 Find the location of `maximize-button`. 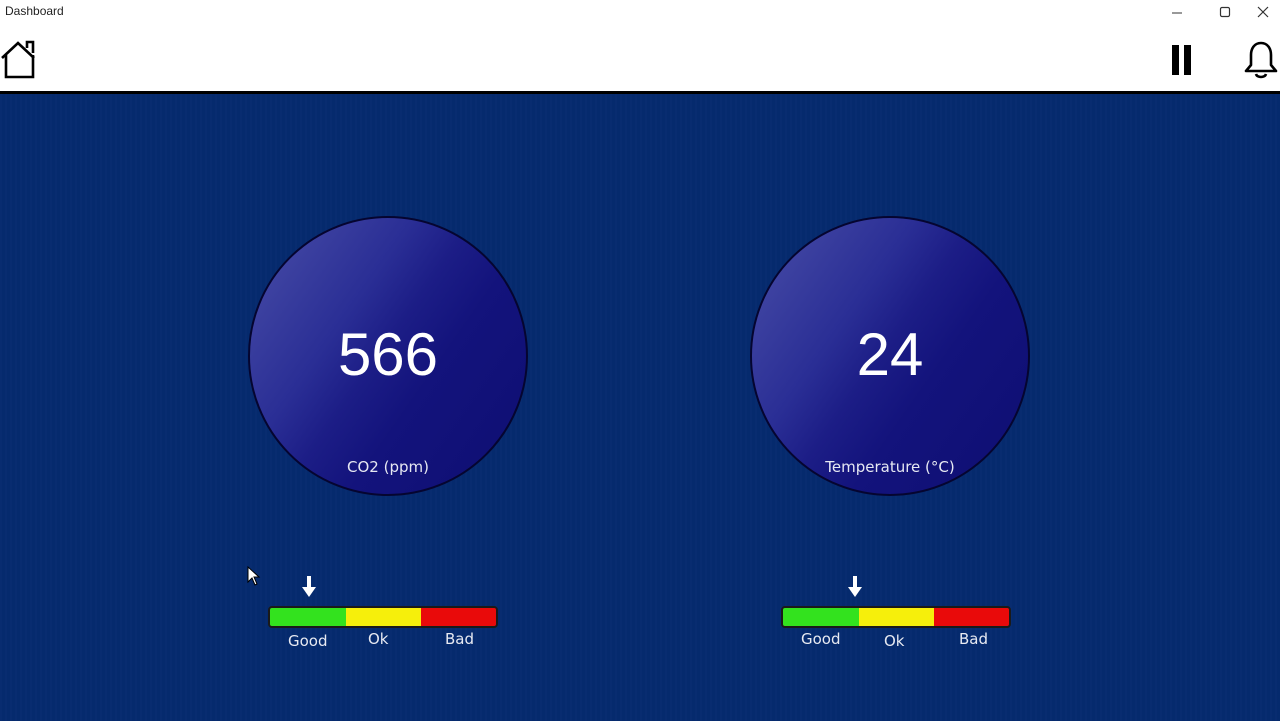

maximize-button is located at coordinates (1225, 12).